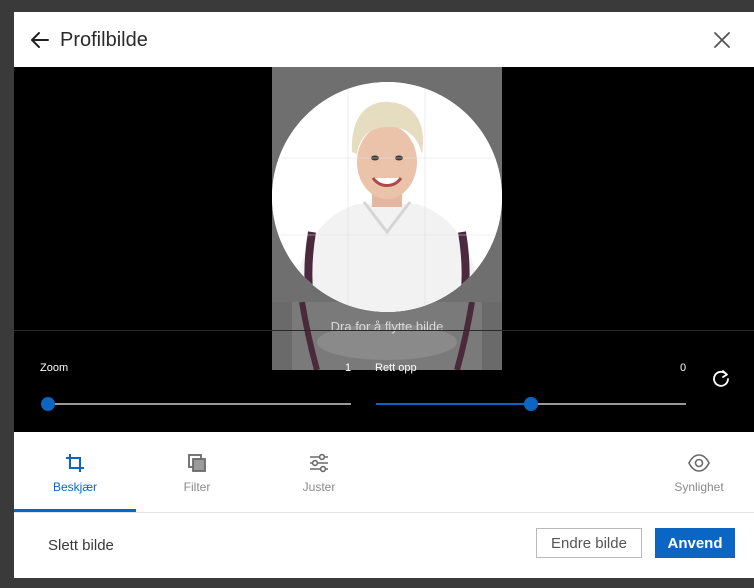  I want to click on active-tab-indicator, so click(75, 510).